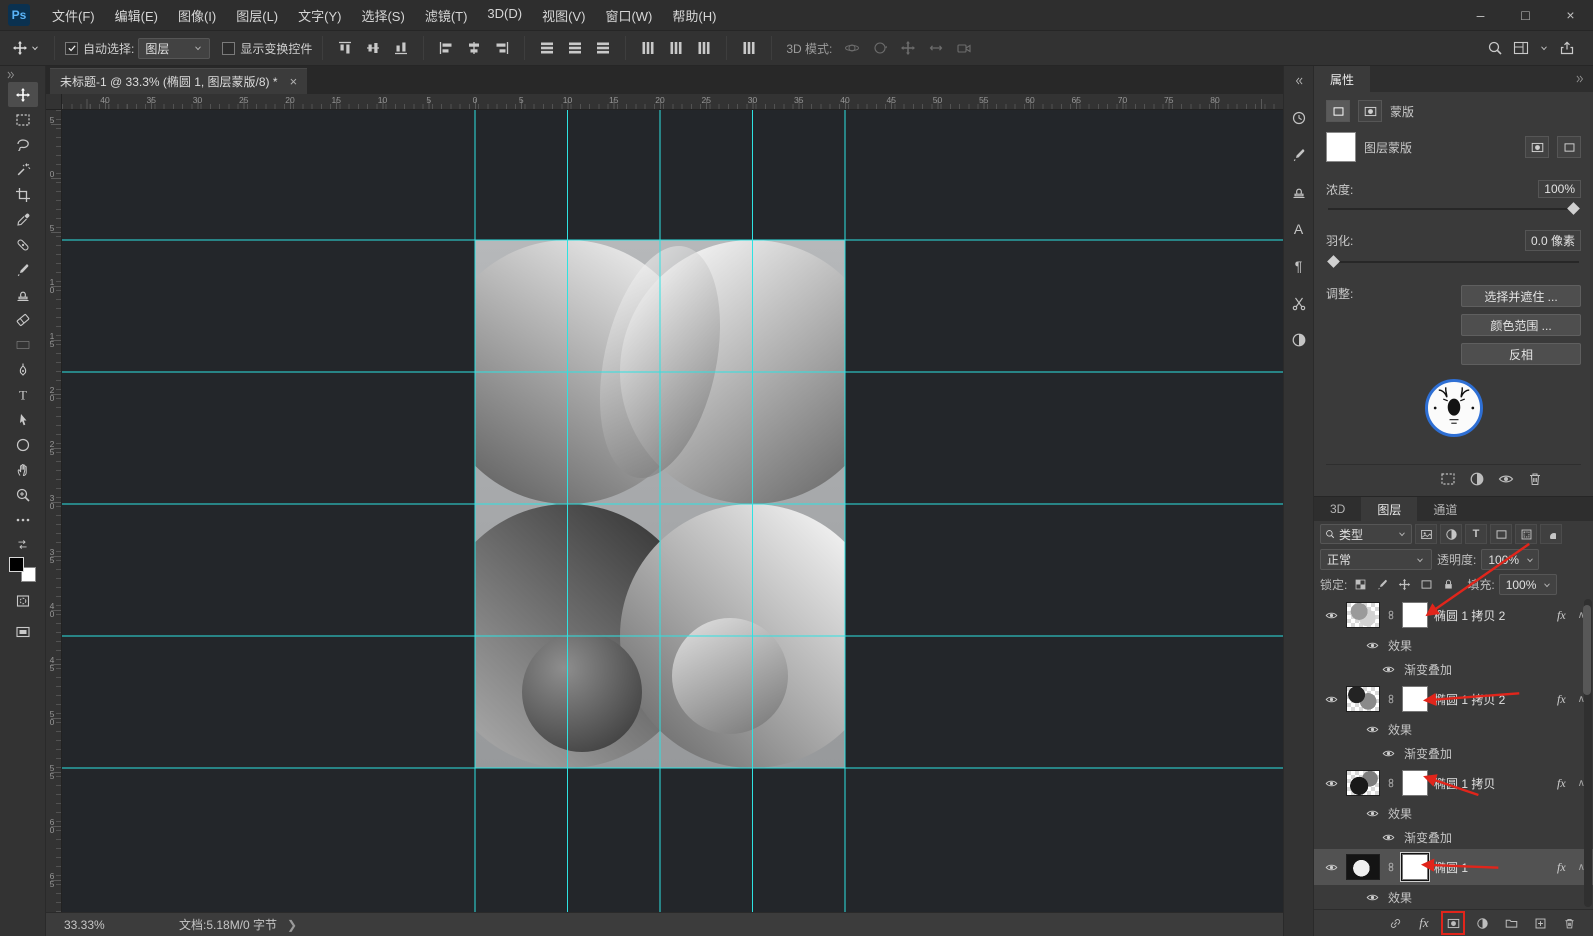  I want to click on select-mask-button, so click(1537, 147).